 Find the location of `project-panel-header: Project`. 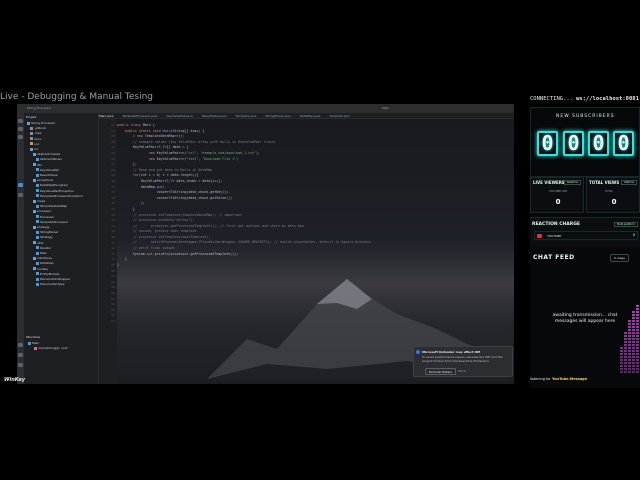

project-panel-header: Project is located at coordinates (31, 117).